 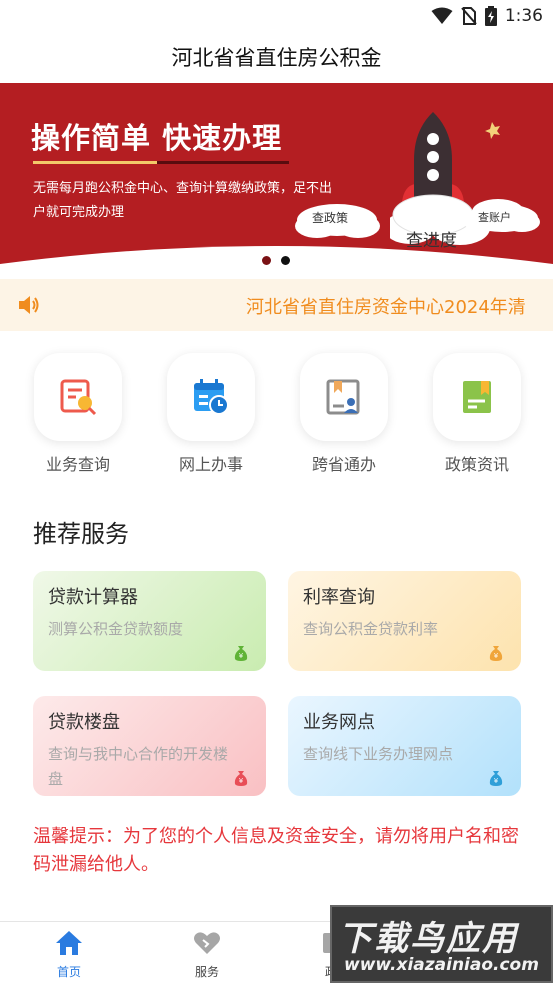 What do you see at coordinates (476, 464) in the screenshot?
I see `action-label: 政策资讯` at bounding box center [476, 464].